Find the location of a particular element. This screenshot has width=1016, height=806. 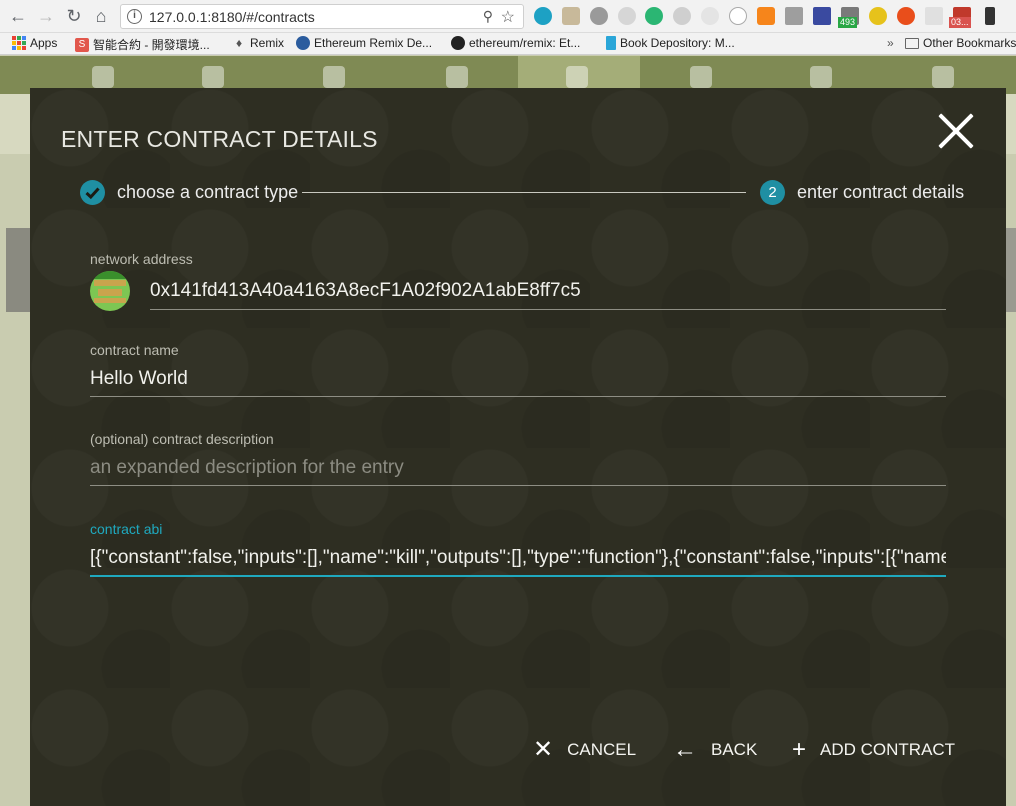

step-label: choose a contract type is located at coordinates (208, 192).